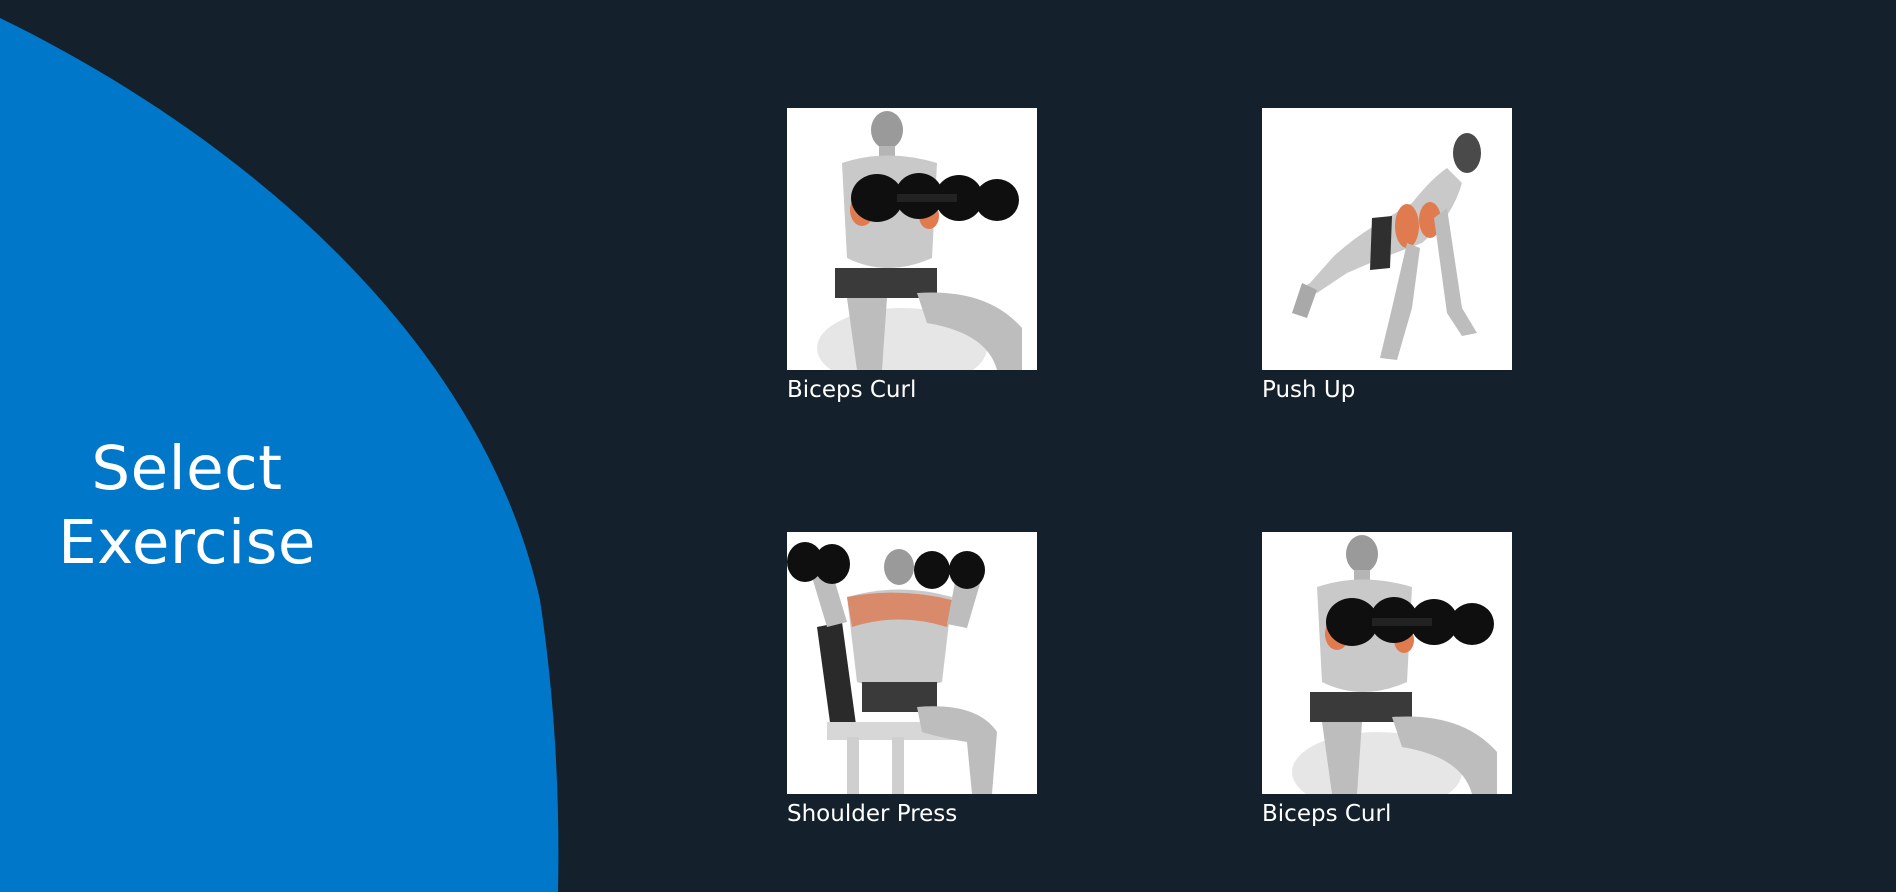 This screenshot has height=892, width=1896. Describe the element at coordinates (1309, 390) in the screenshot. I see `exercise-label: Push Up` at that location.